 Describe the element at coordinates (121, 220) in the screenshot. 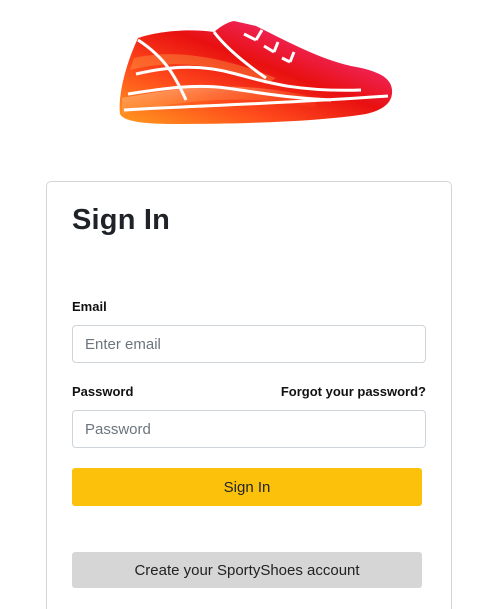

I see `page-title: Sign In` at that location.